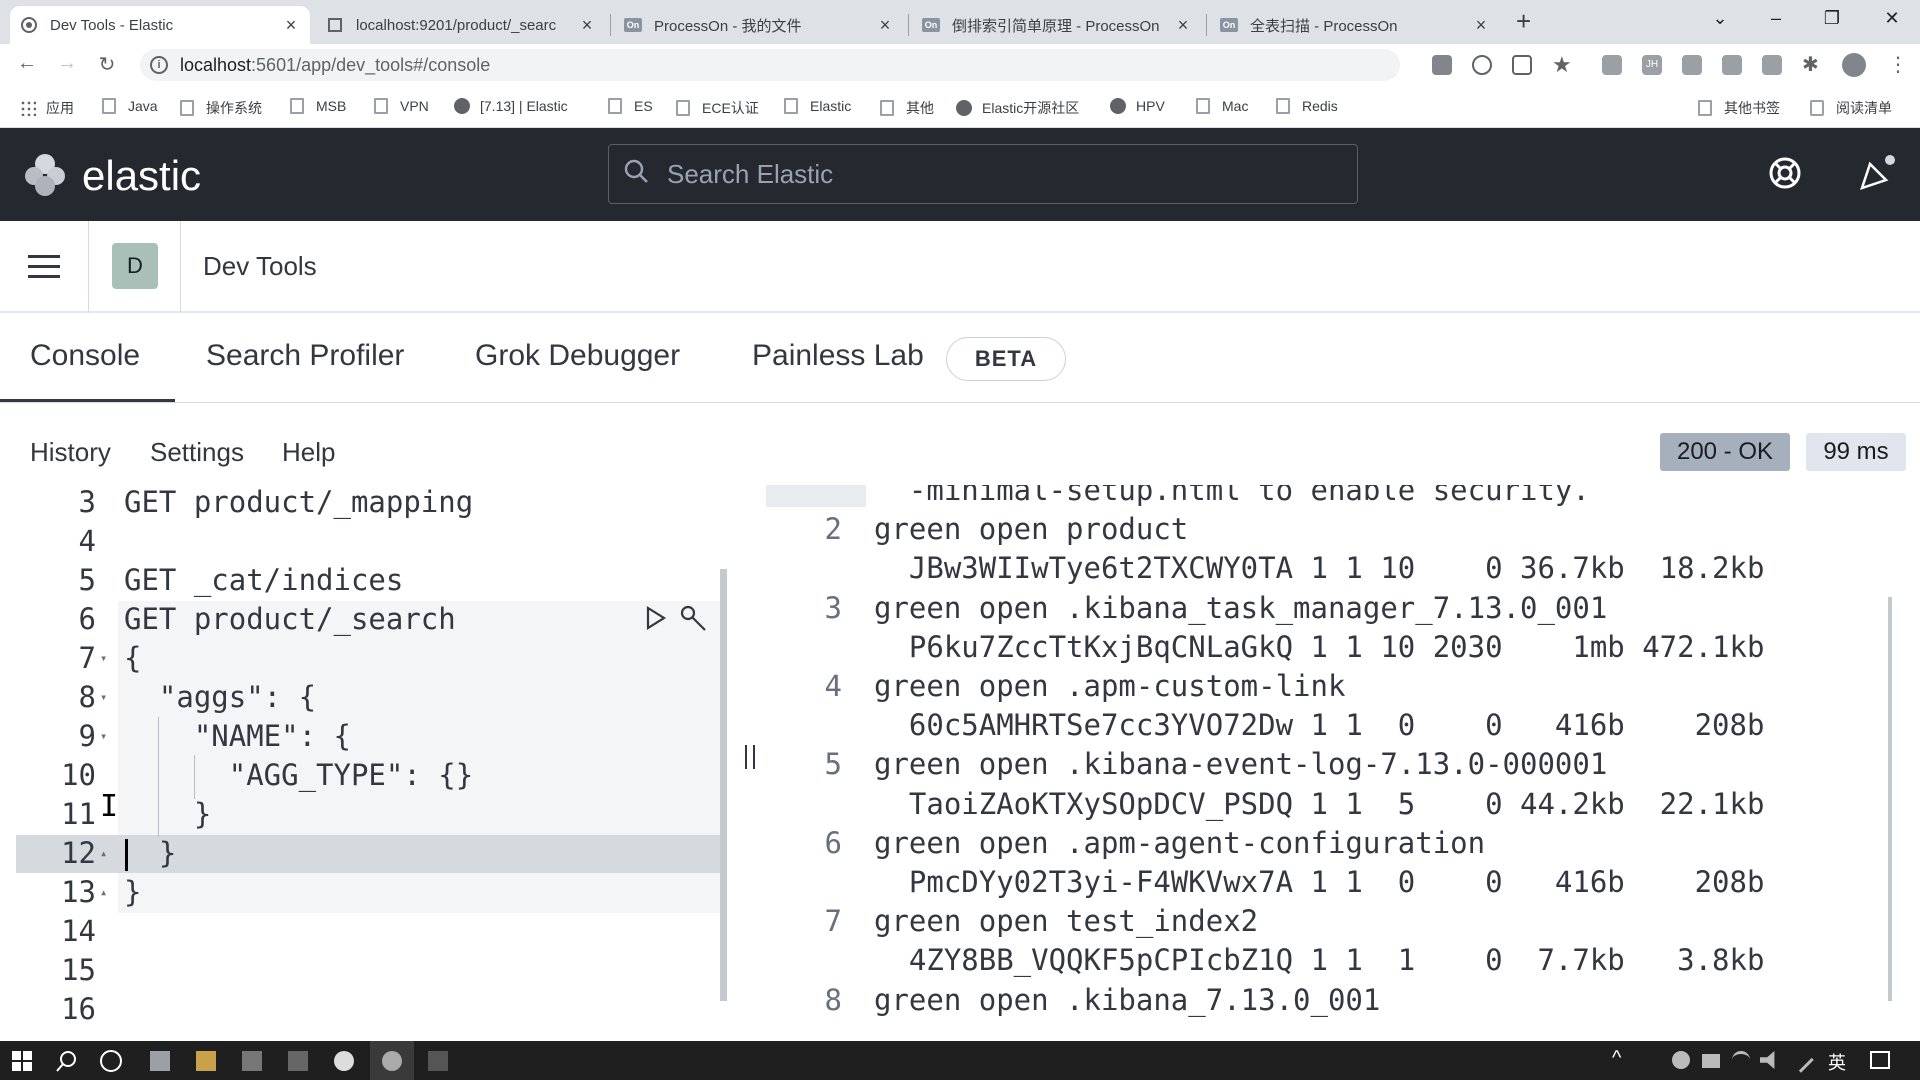 This screenshot has height=1080, width=1920. I want to click on pen-icon, so click(1801, 1060).